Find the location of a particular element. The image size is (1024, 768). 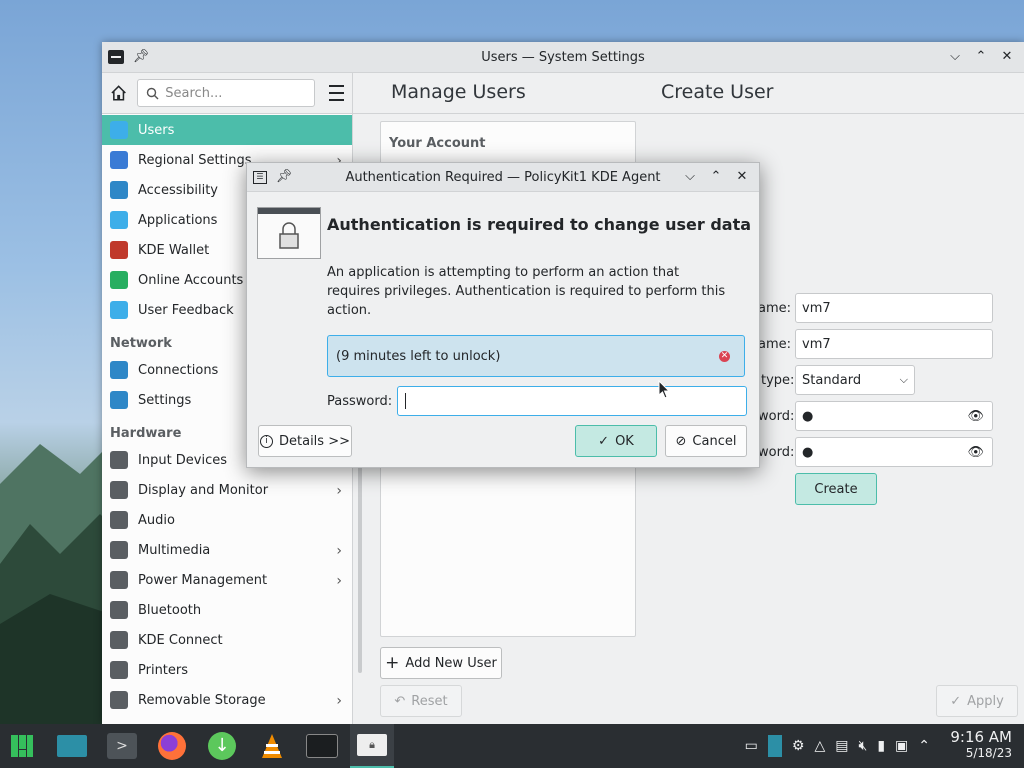

home-icon is located at coordinates (118, 93).